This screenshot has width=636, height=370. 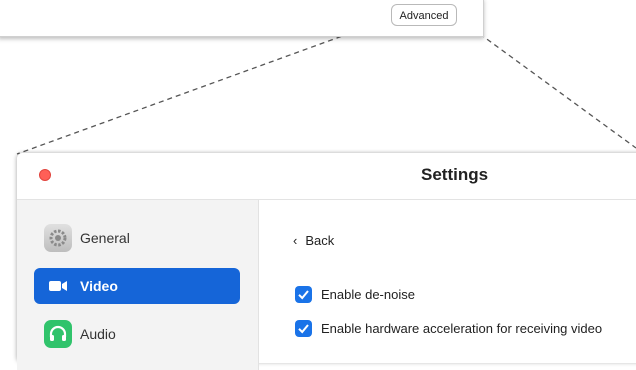 What do you see at coordinates (137, 238) in the screenshot?
I see `sidebar-item-general: General` at bounding box center [137, 238].